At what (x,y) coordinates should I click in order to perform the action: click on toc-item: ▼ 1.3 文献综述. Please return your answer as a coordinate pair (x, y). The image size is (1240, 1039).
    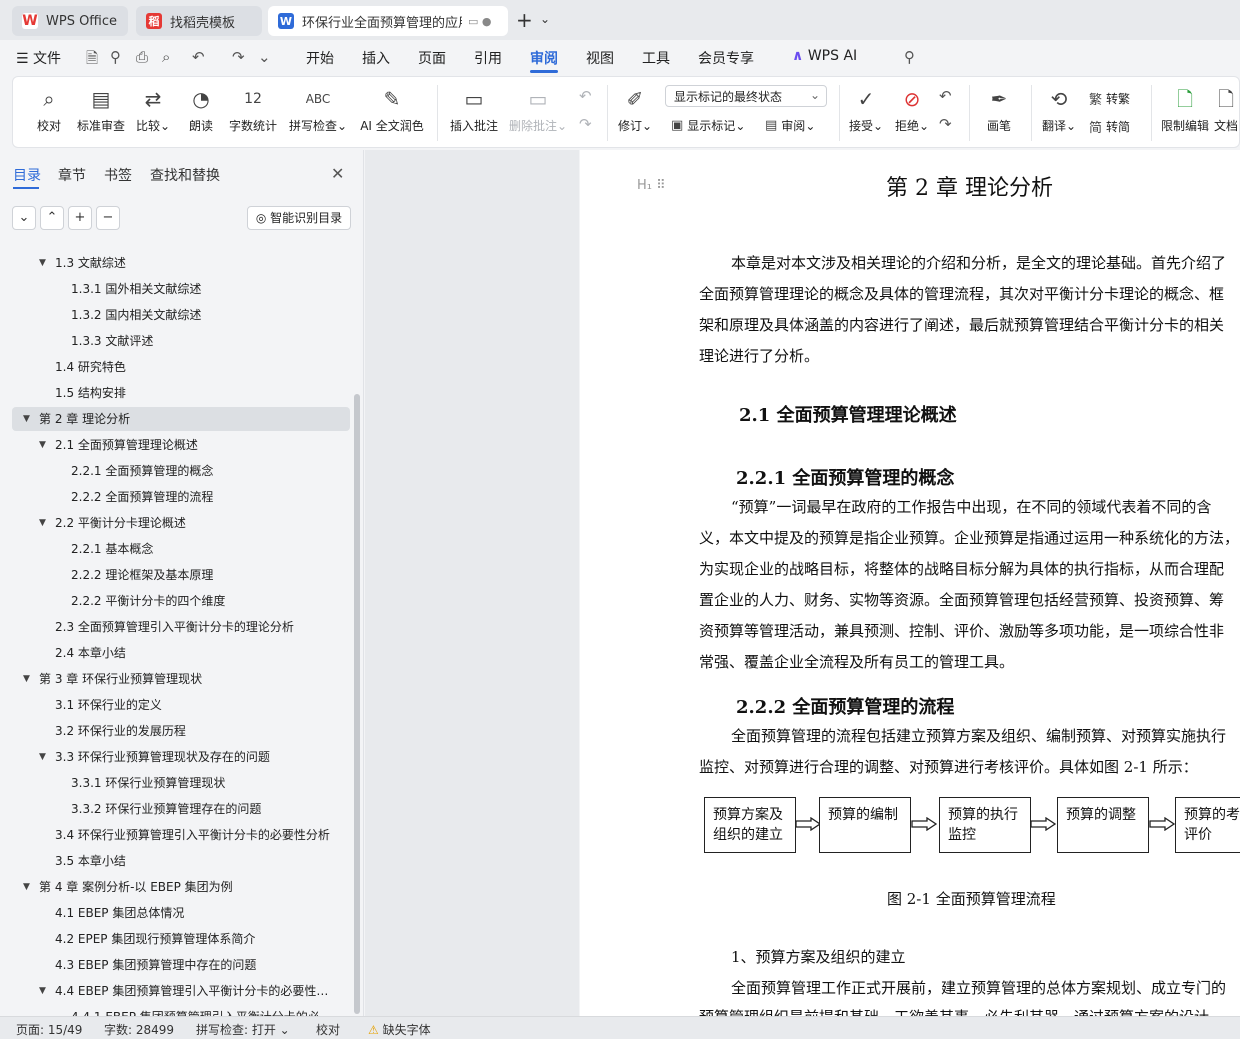
    Looking at the image, I should click on (173, 263).